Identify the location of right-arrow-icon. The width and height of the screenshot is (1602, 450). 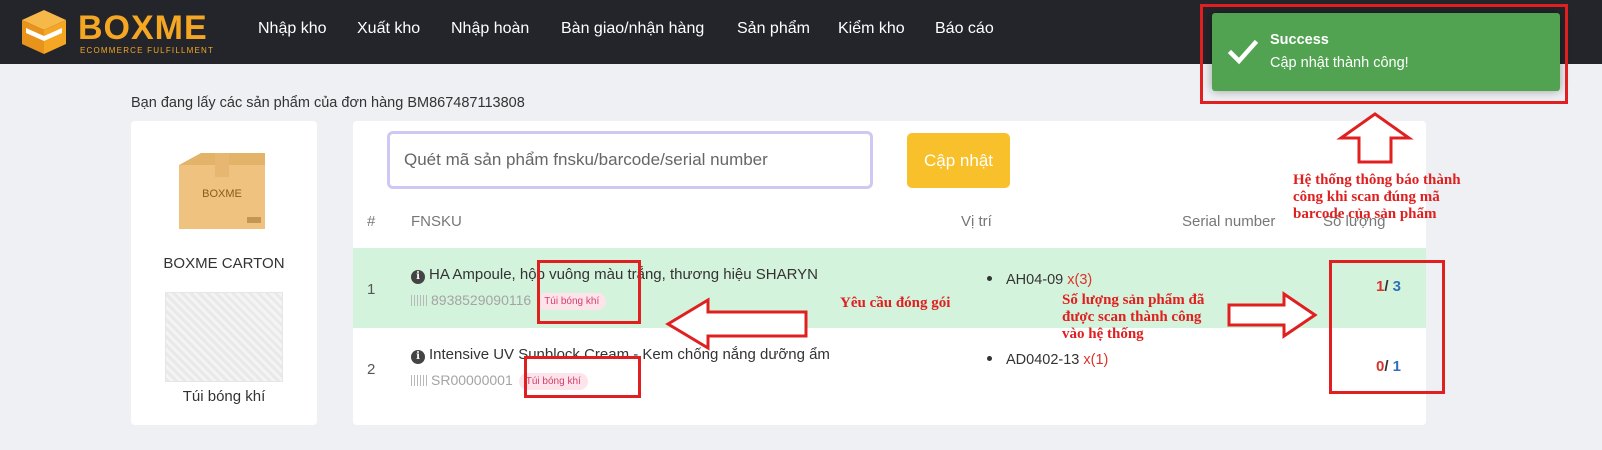
(1272, 315).